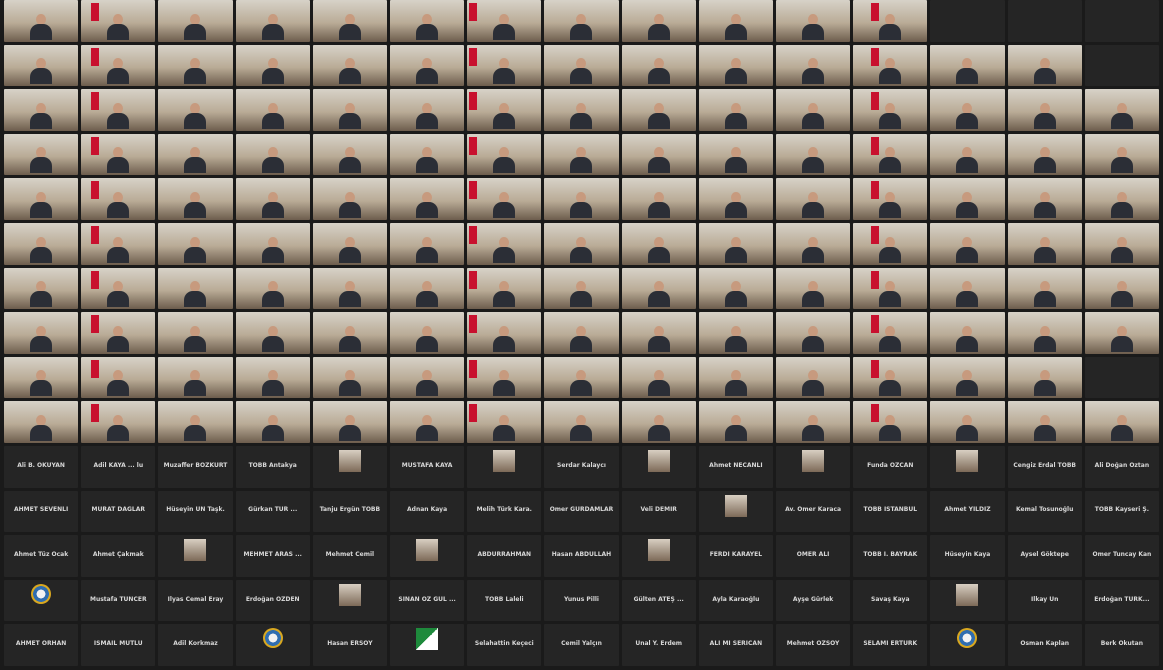 The width and height of the screenshot is (1163, 670). Describe the element at coordinates (349, 556) in the screenshot. I see `participant-name-tile: Mehmet Cemil` at that location.